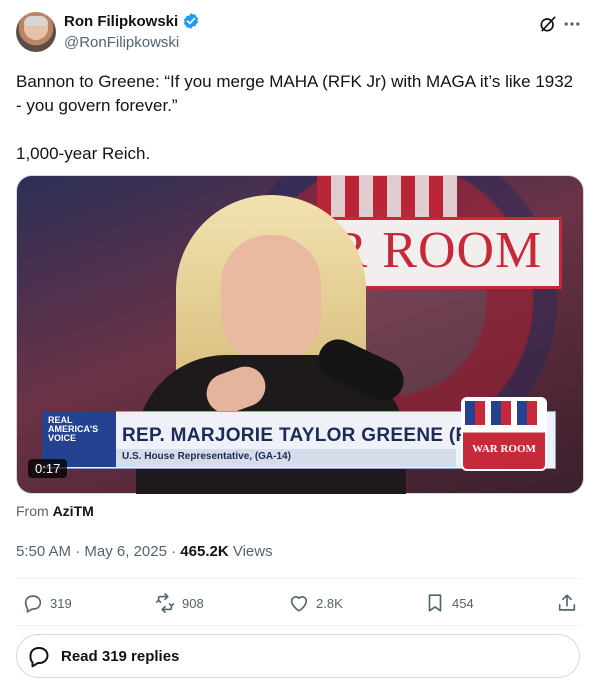 This screenshot has height=688, width=598. I want to click on bookmark-button: 454, so click(449, 603).